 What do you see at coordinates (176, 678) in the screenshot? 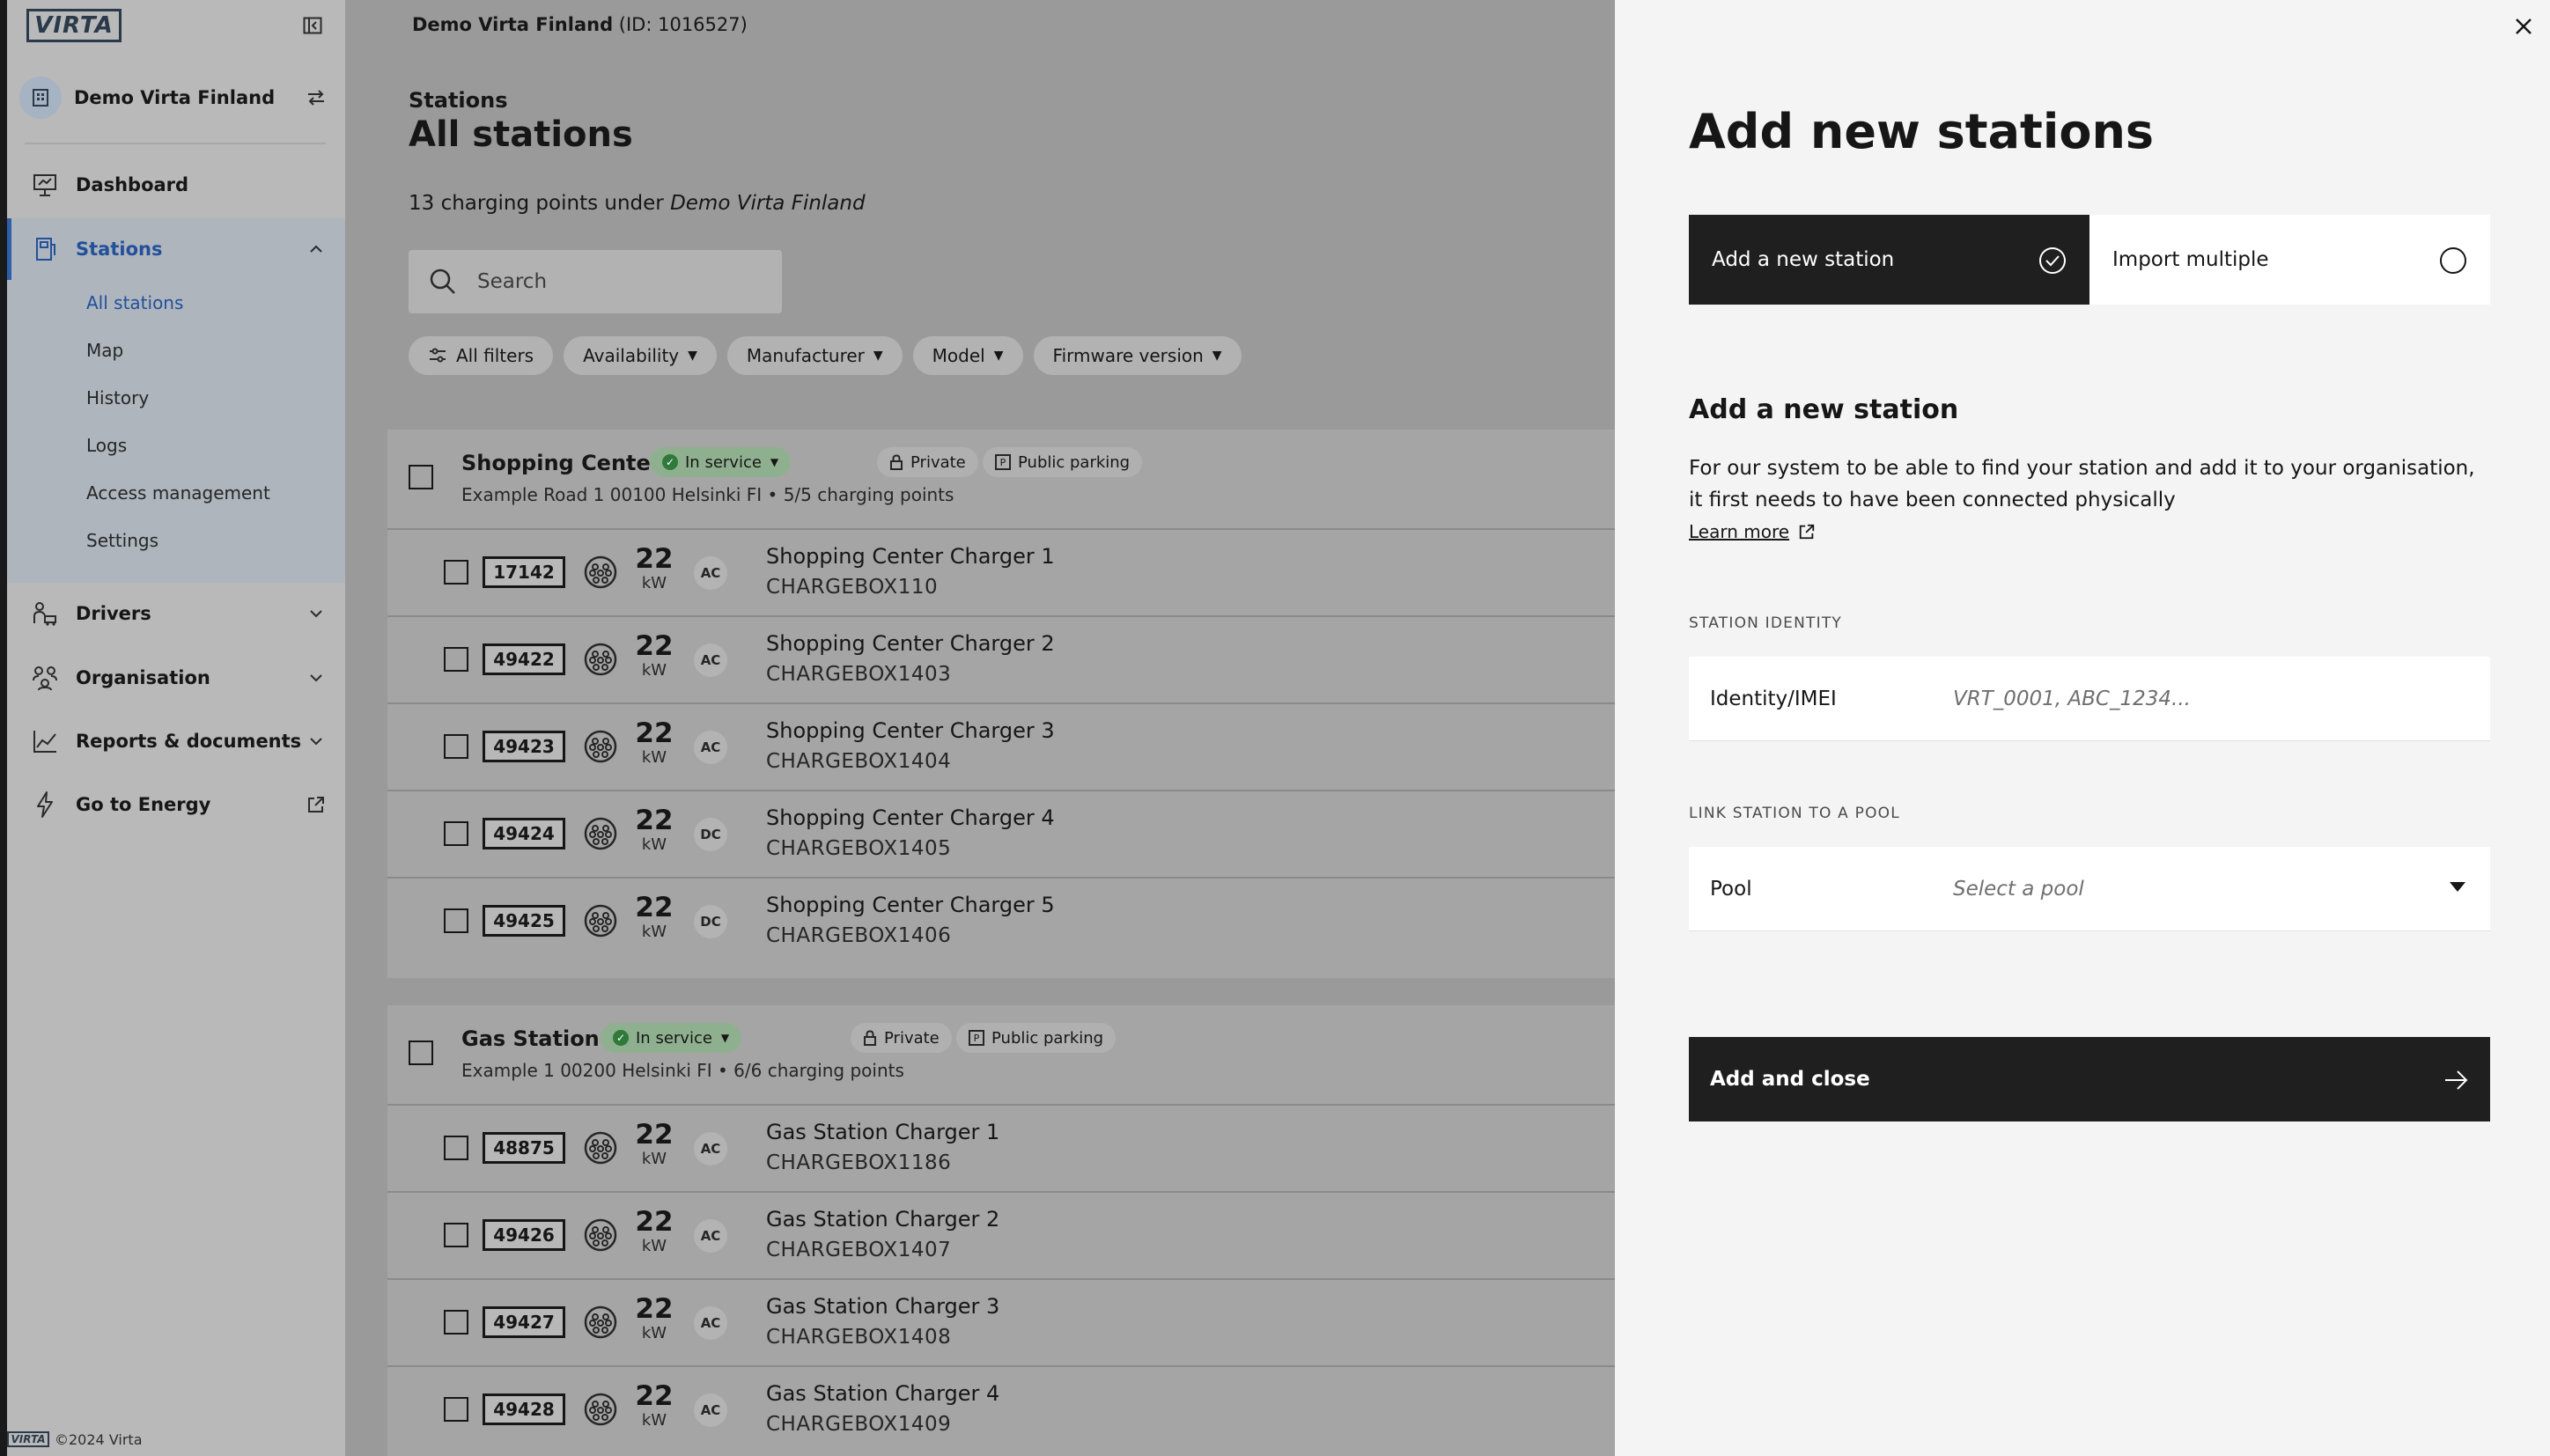
I see `sidebar-item-organisation: Organisation` at bounding box center [176, 678].